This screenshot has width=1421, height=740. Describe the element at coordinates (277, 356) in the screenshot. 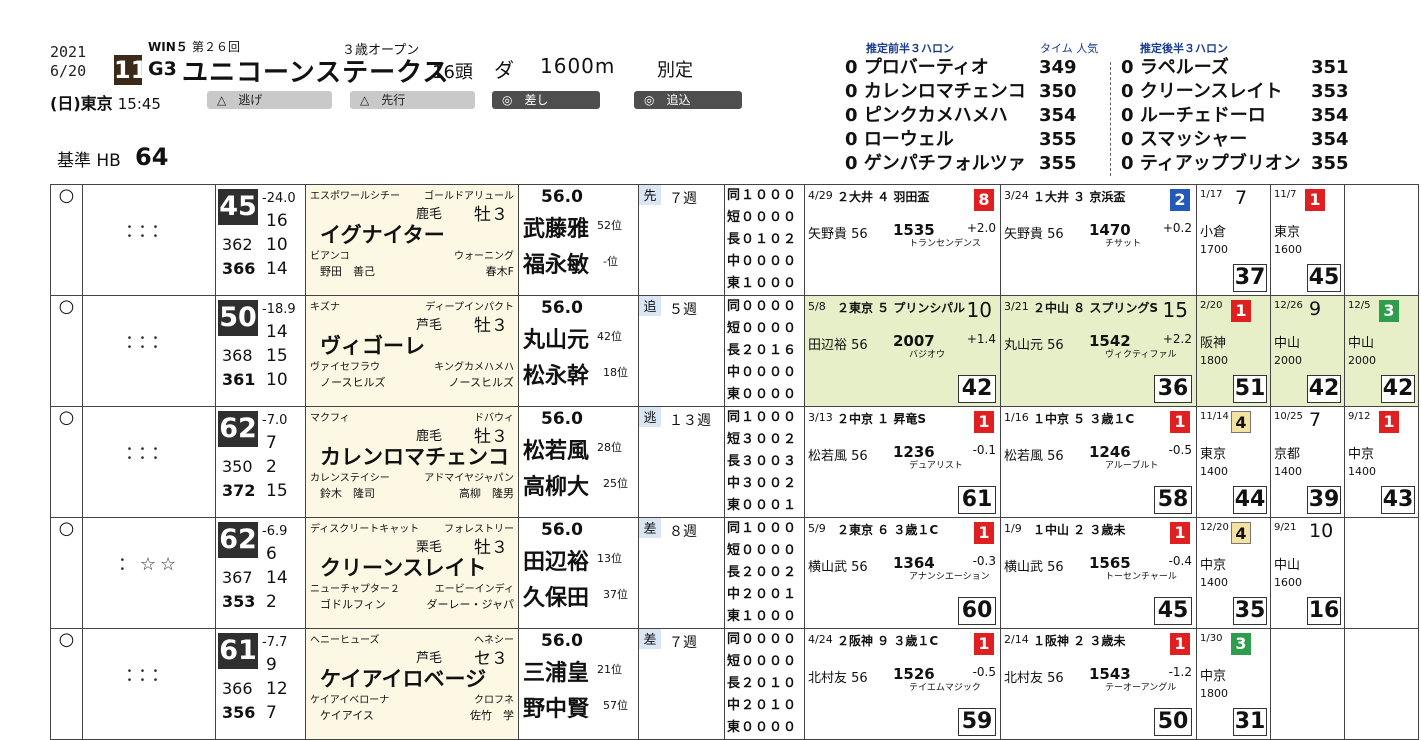

I see `entry-c: 15` at that location.